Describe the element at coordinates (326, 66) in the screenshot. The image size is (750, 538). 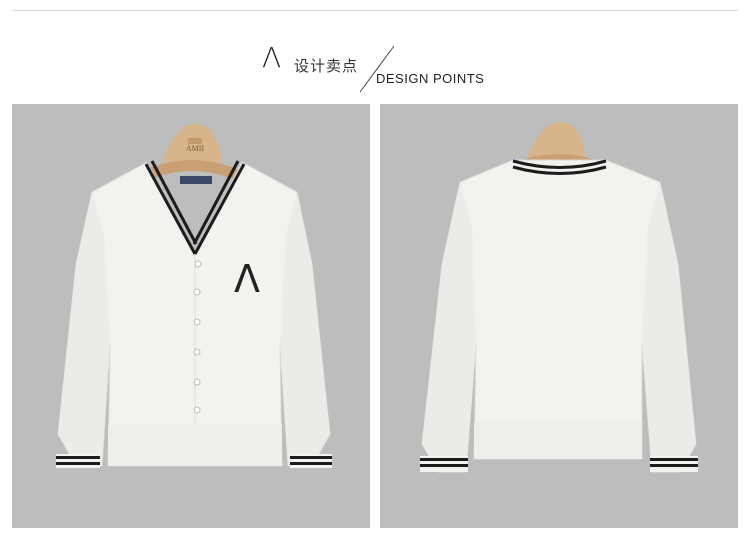
I see `section-title-chinese: 设计卖点` at that location.